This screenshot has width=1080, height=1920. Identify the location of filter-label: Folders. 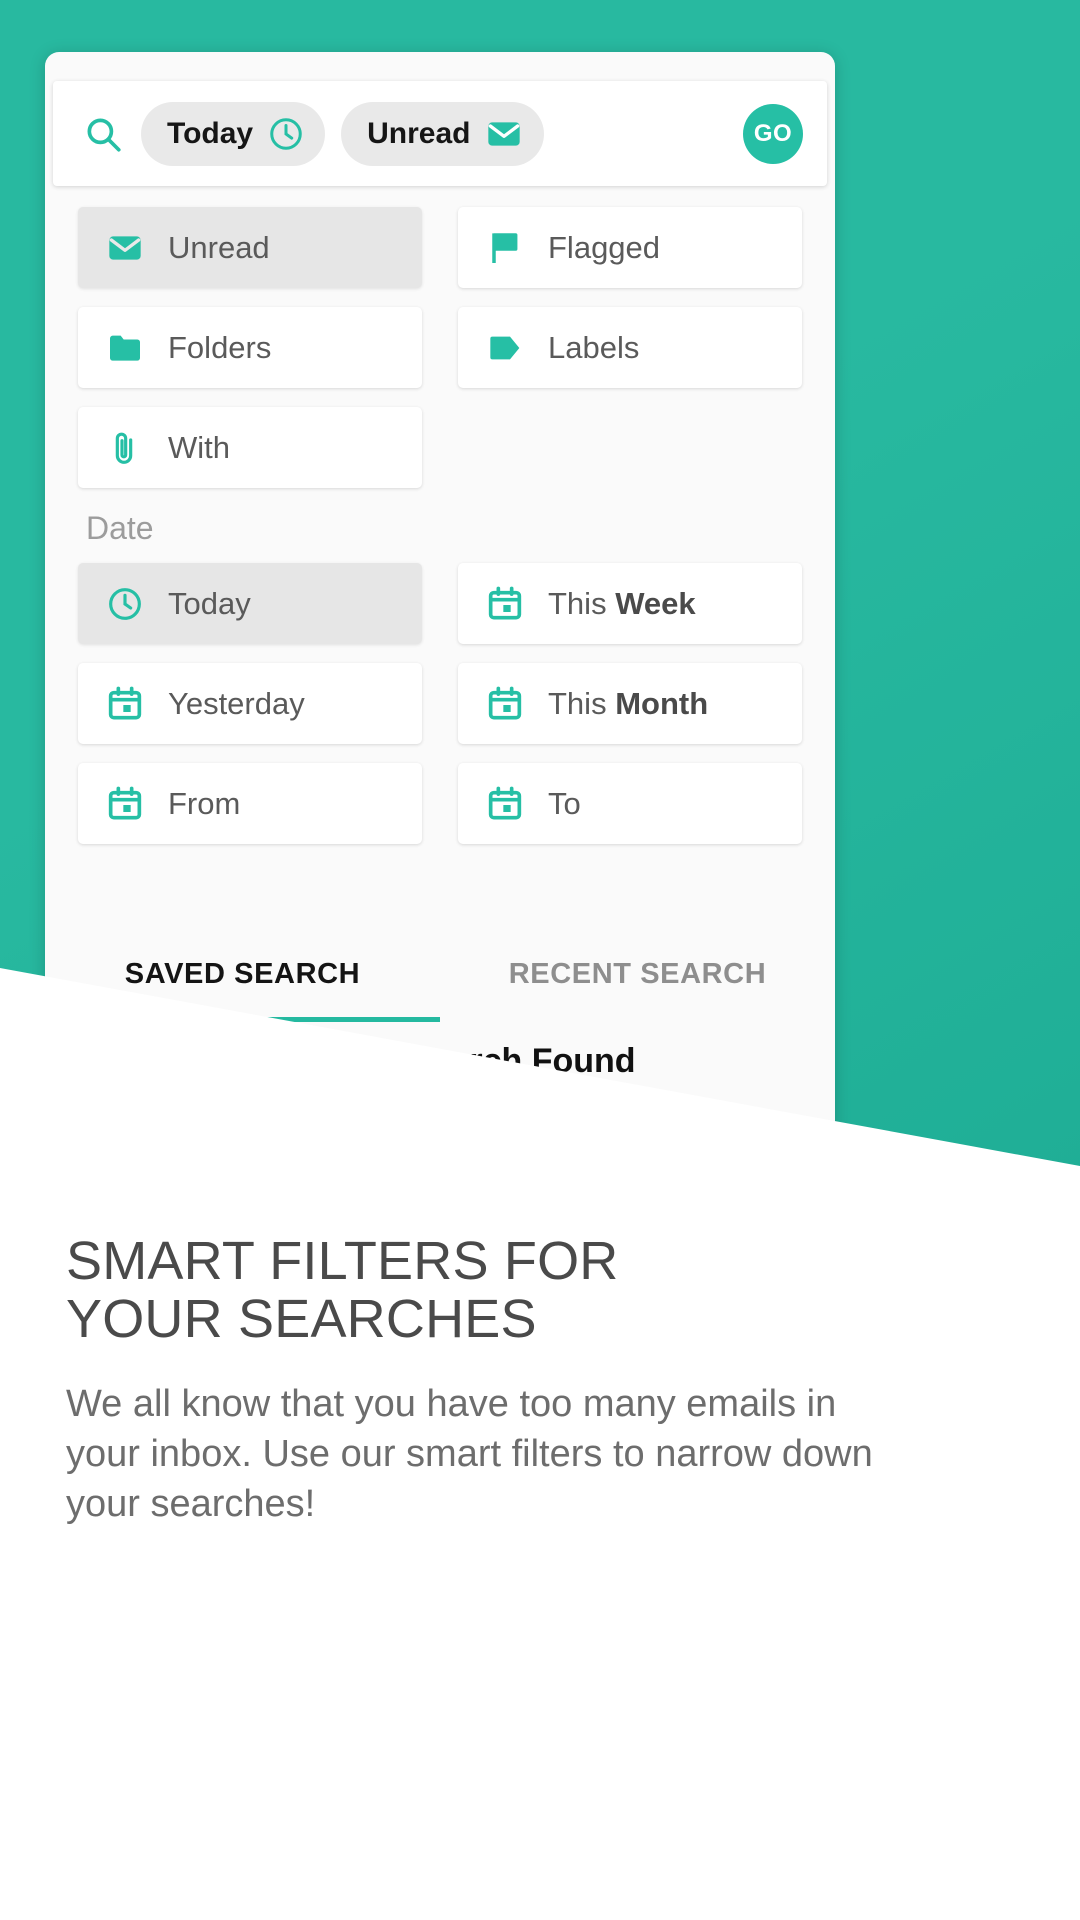
(220, 347).